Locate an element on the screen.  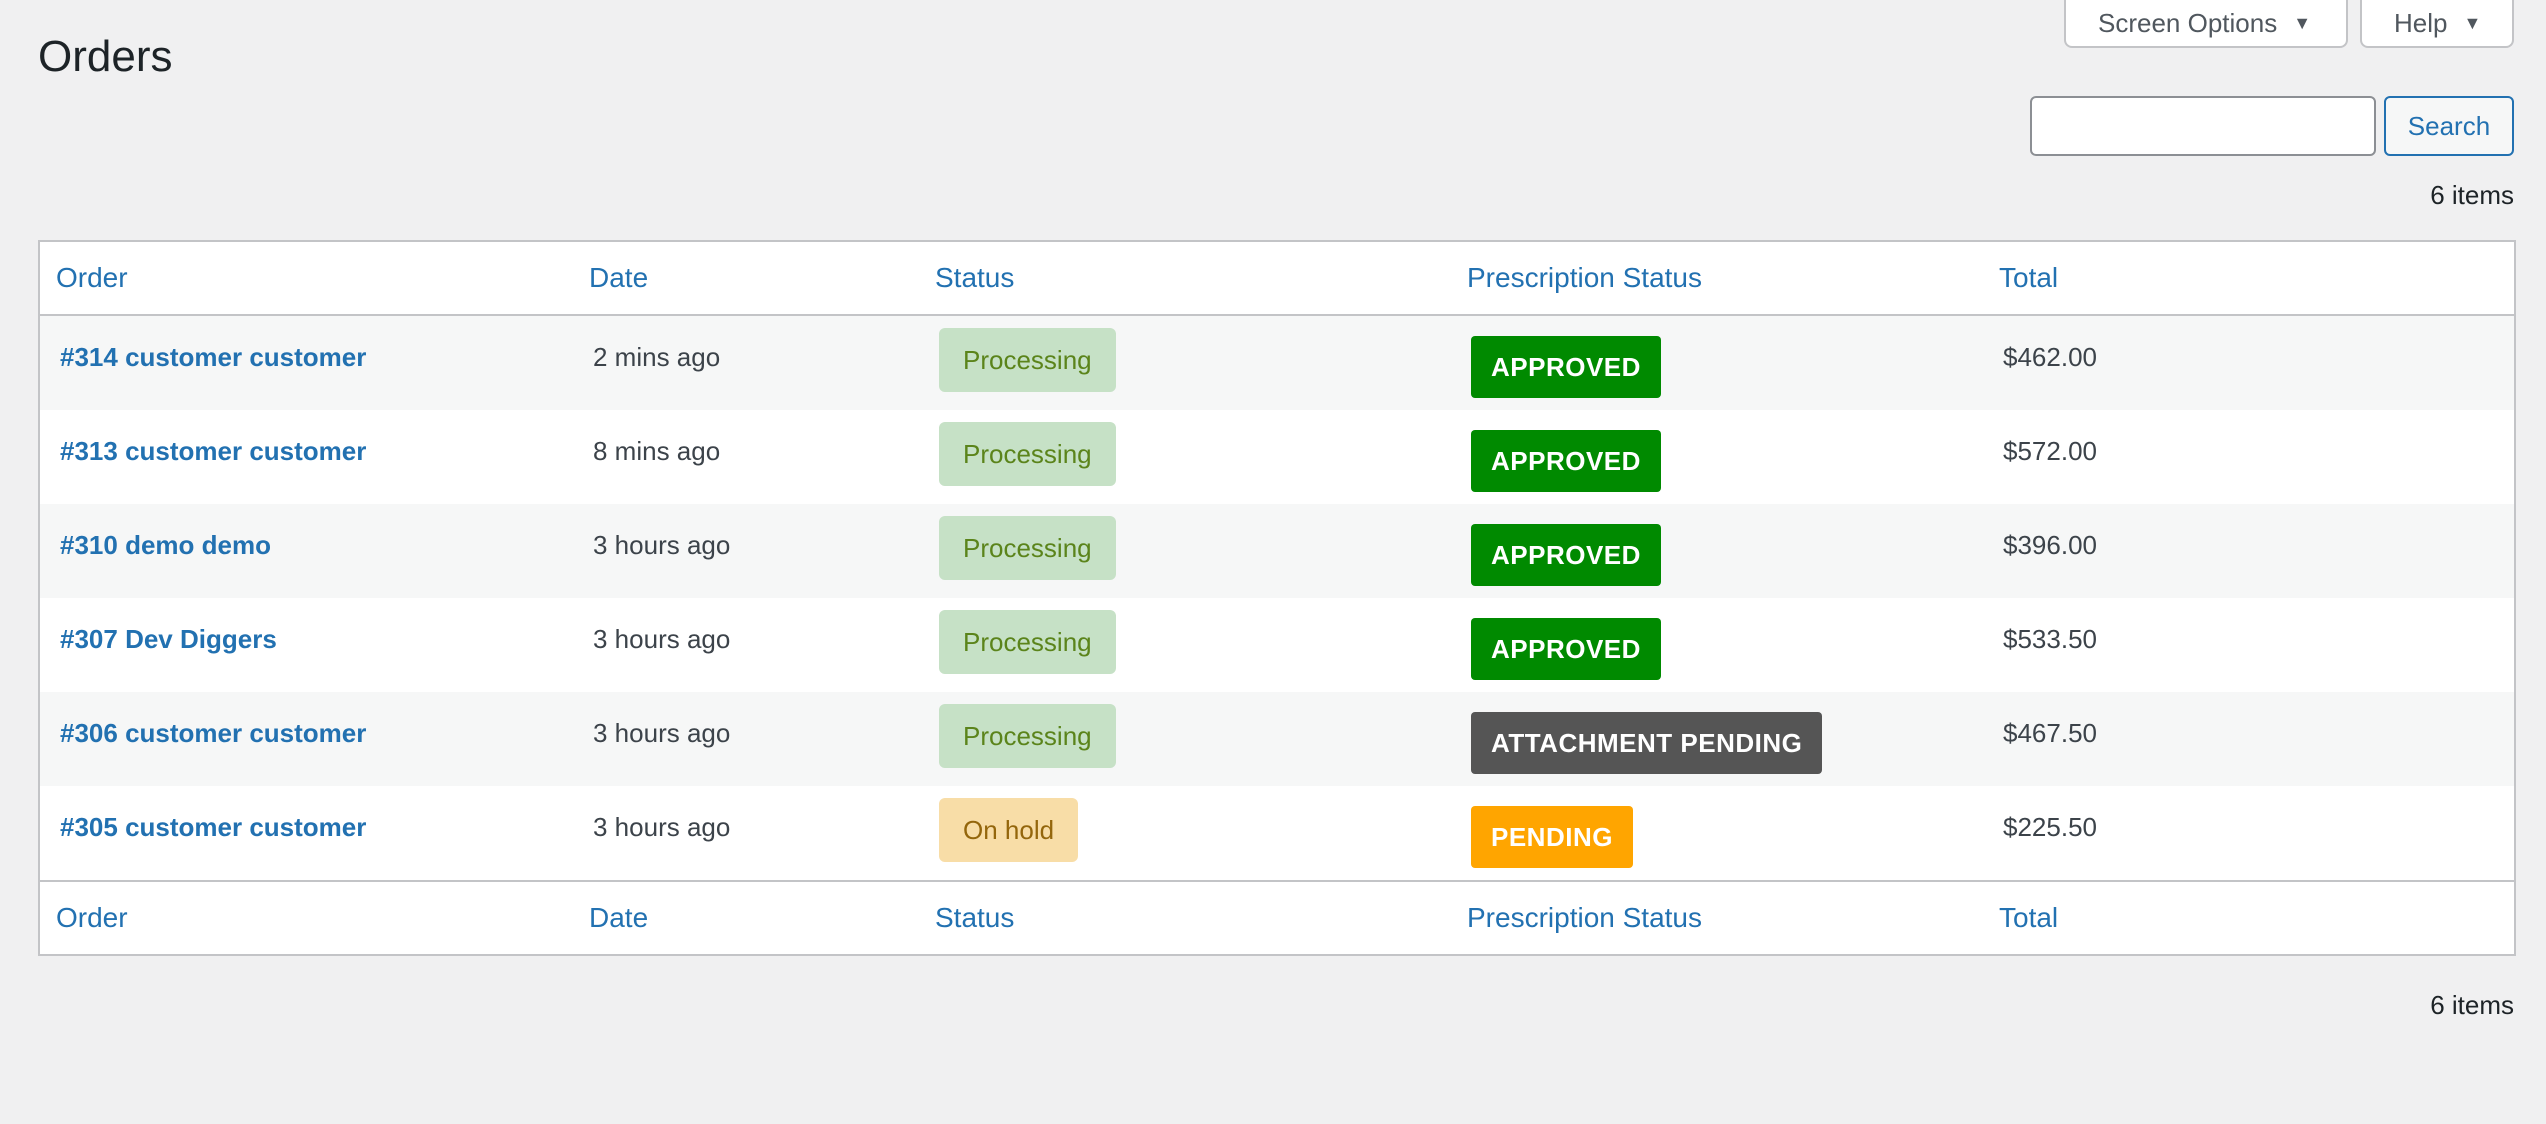
column-header-order: Order is located at coordinates (306, 278).